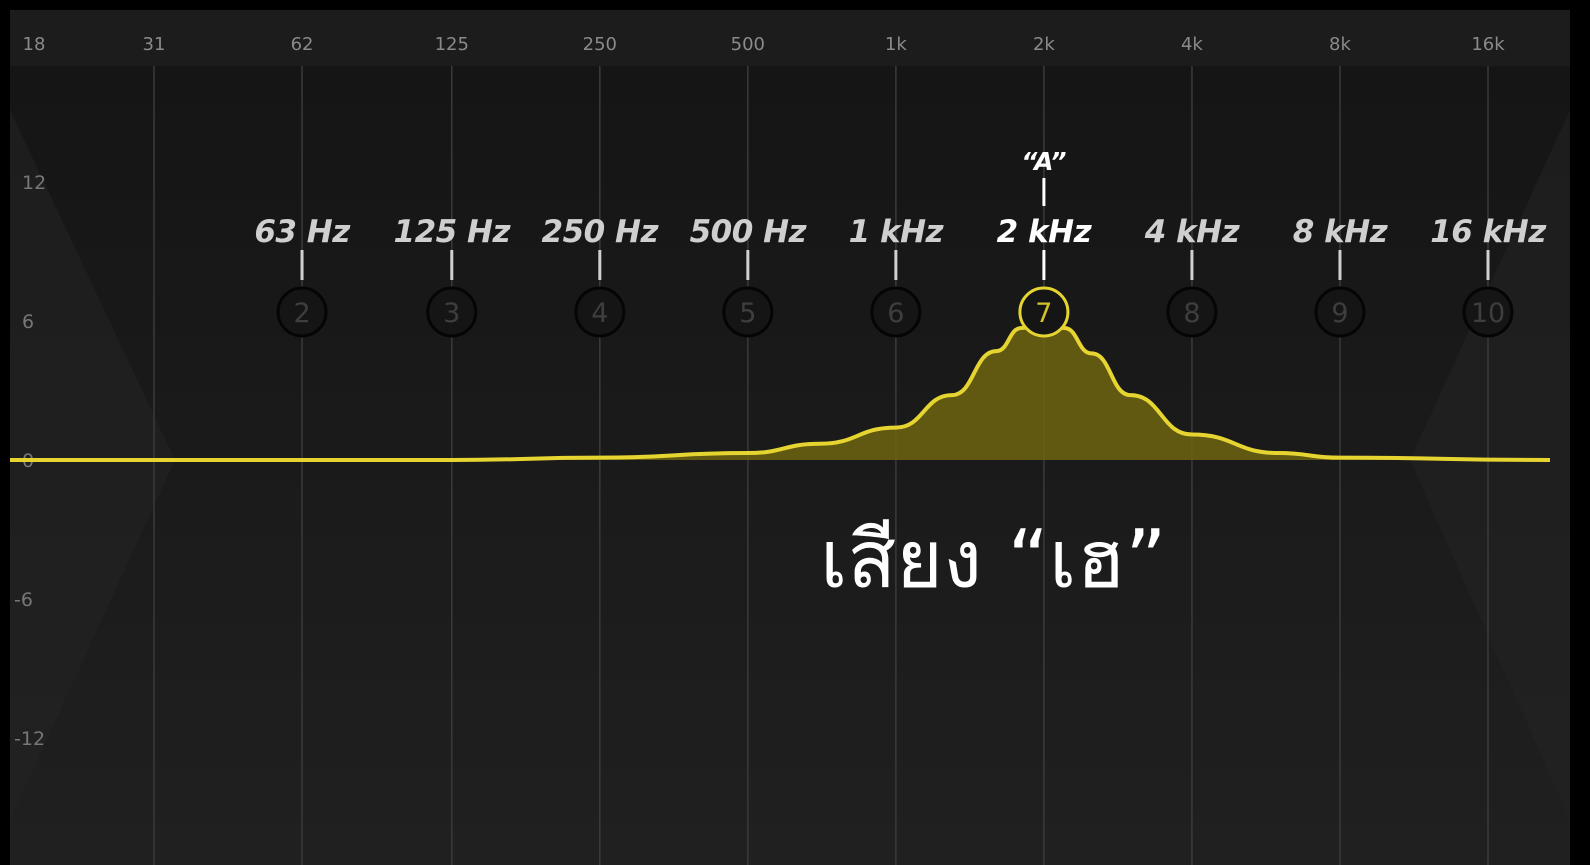 Image resolution: width=1590 pixels, height=865 pixels. What do you see at coordinates (1488, 313) in the screenshot?
I see `band-num-10: 10` at bounding box center [1488, 313].